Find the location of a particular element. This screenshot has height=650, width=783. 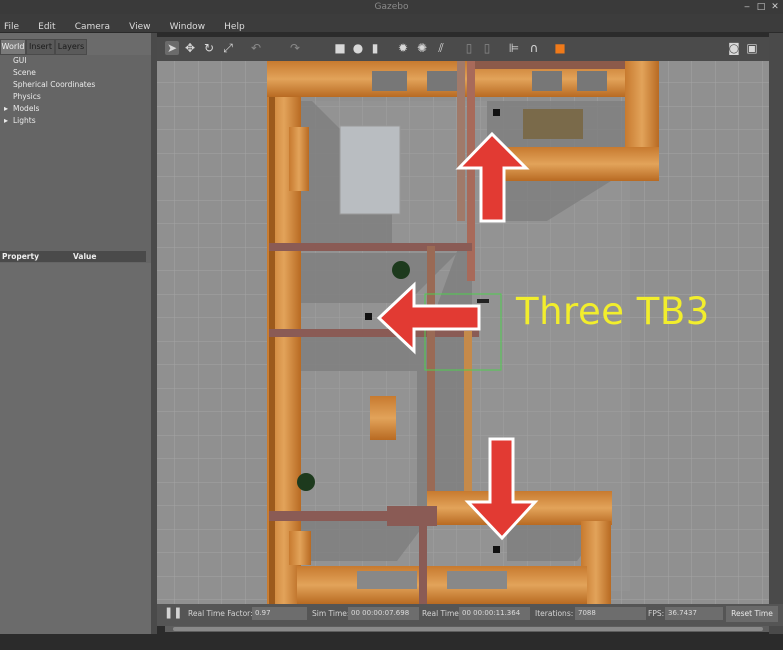

maximize-icon: □ is located at coordinates (761, 7).